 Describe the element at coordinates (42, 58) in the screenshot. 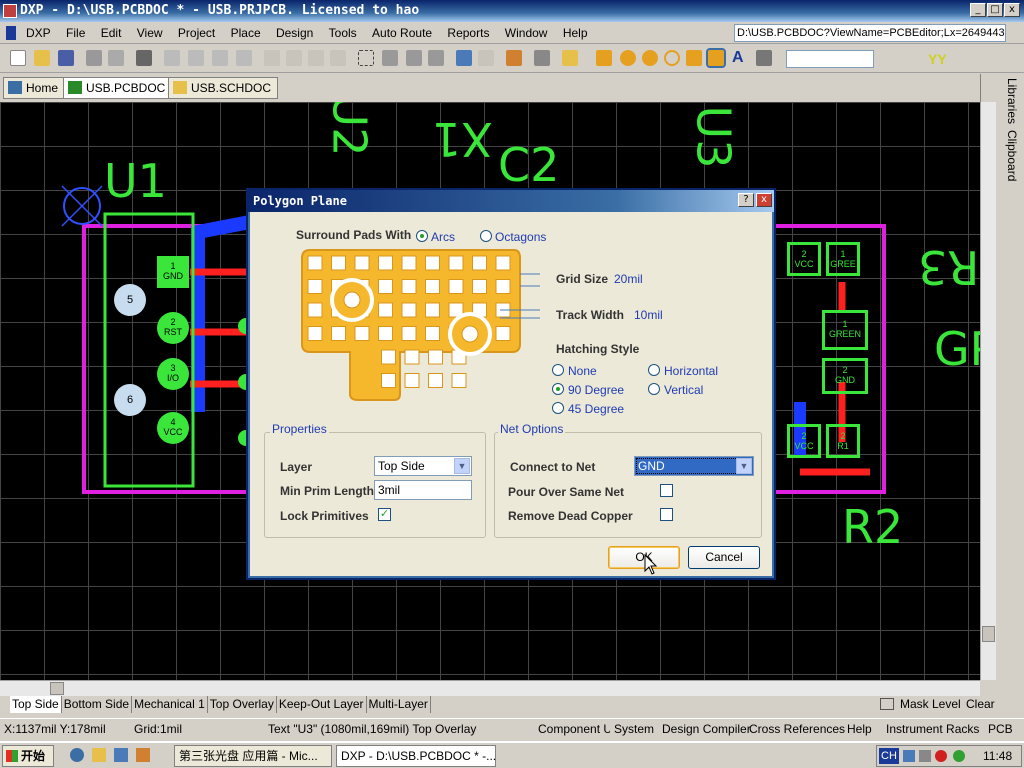

I see `open-icon` at that location.